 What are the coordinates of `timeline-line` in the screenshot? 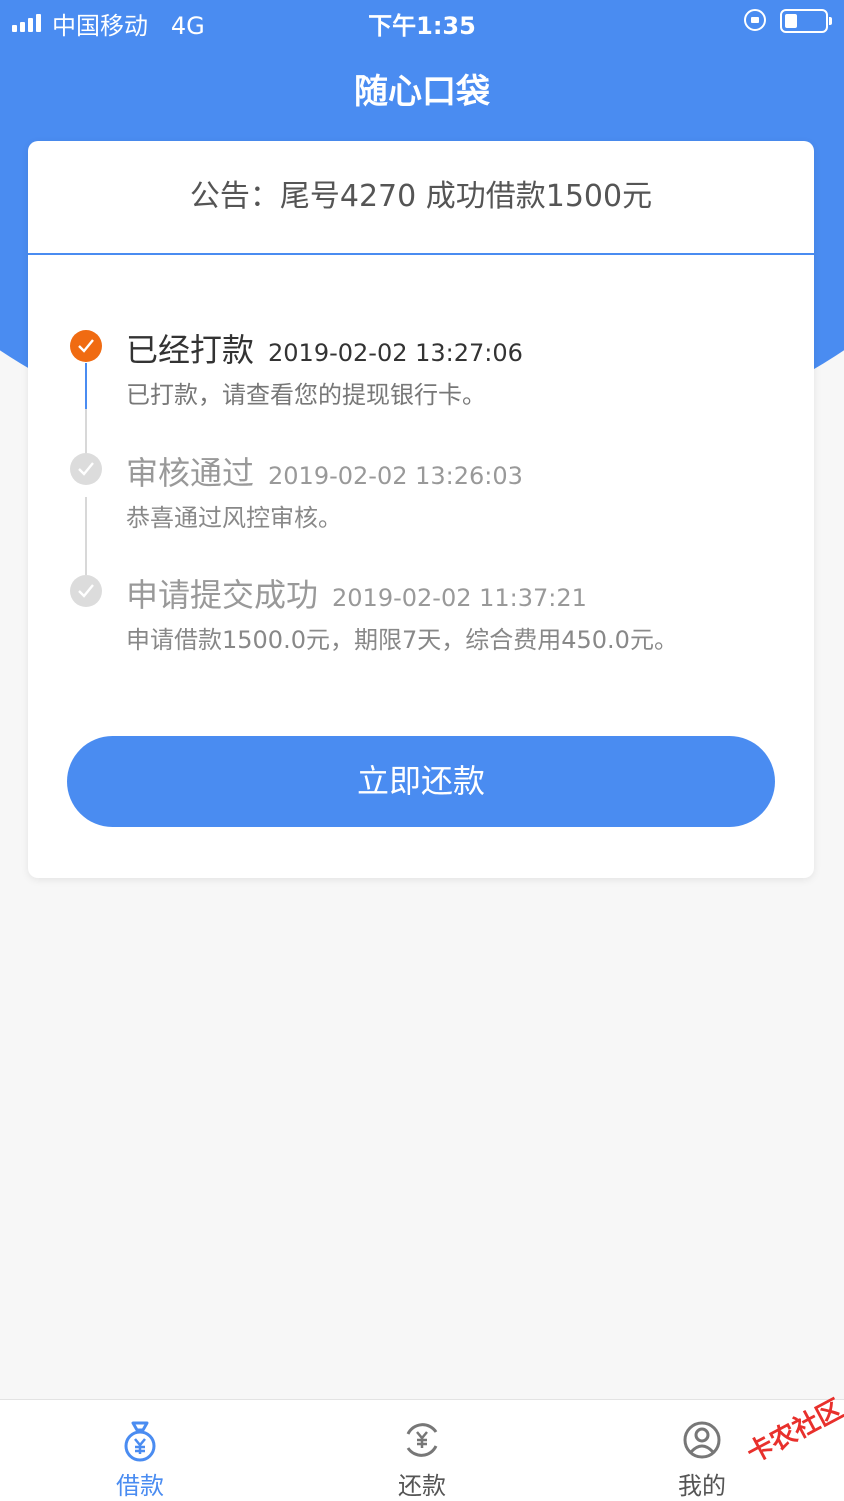 It's located at (86, 536).